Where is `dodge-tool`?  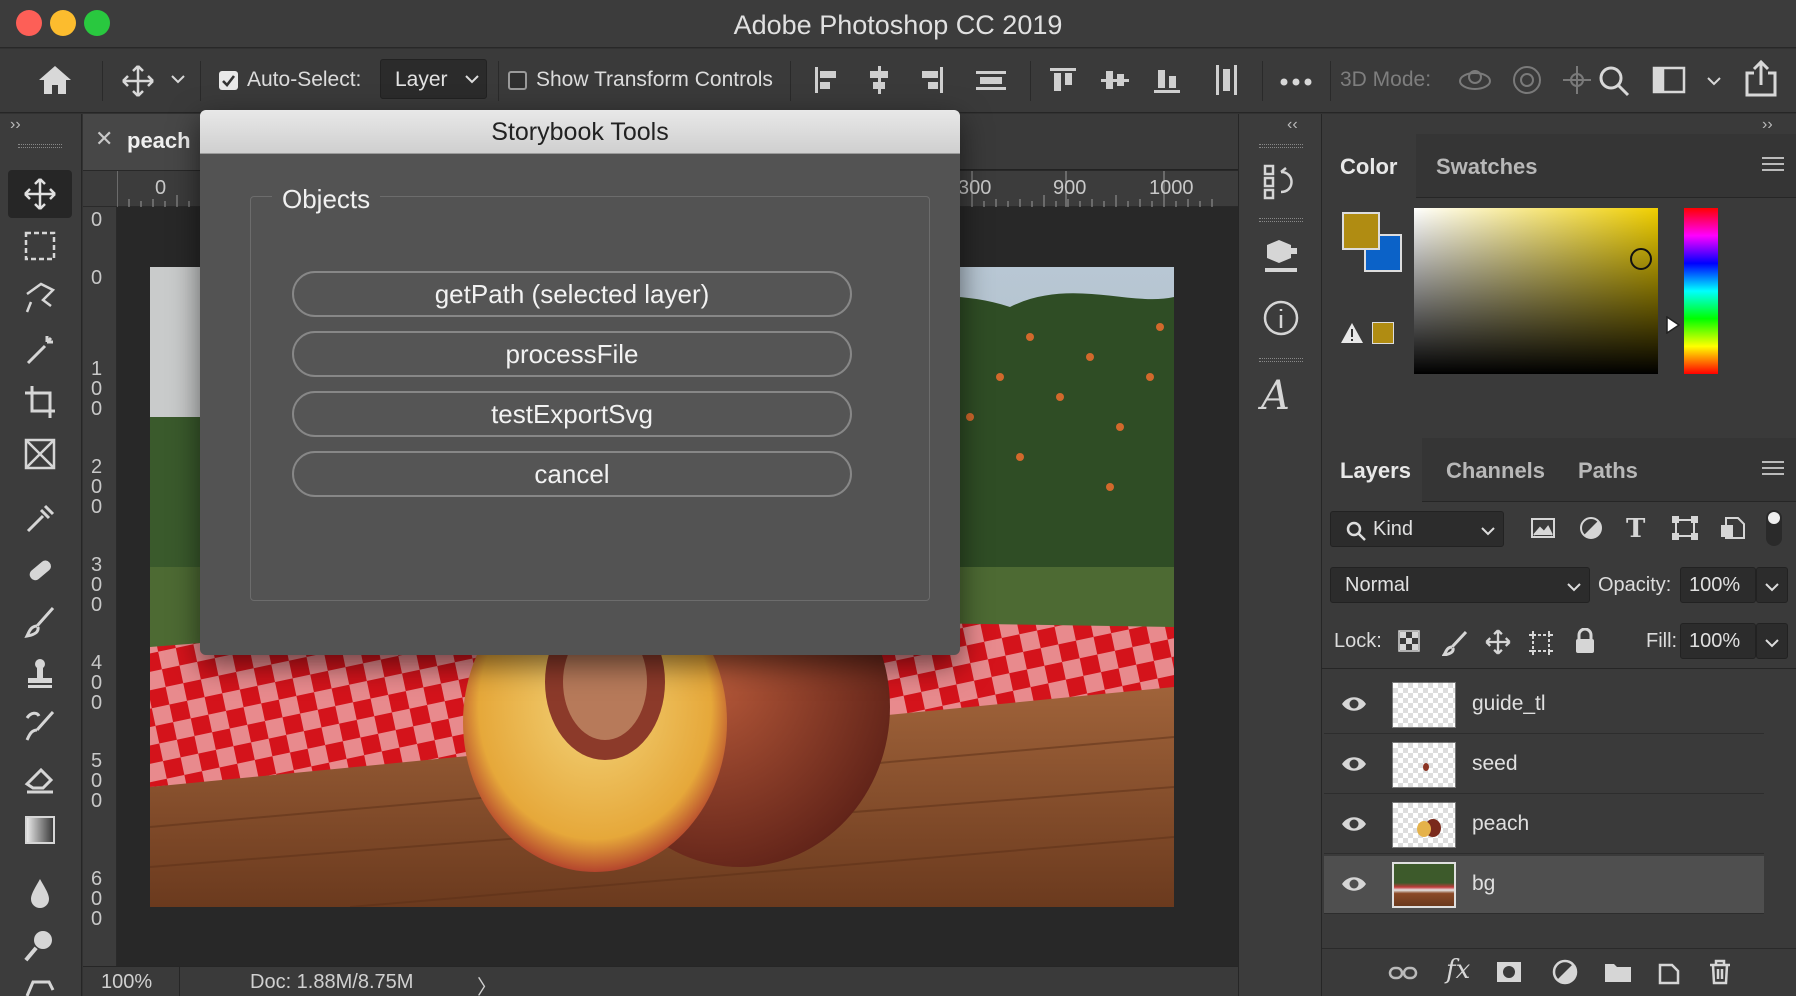 dodge-tool is located at coordinates (40, 946).